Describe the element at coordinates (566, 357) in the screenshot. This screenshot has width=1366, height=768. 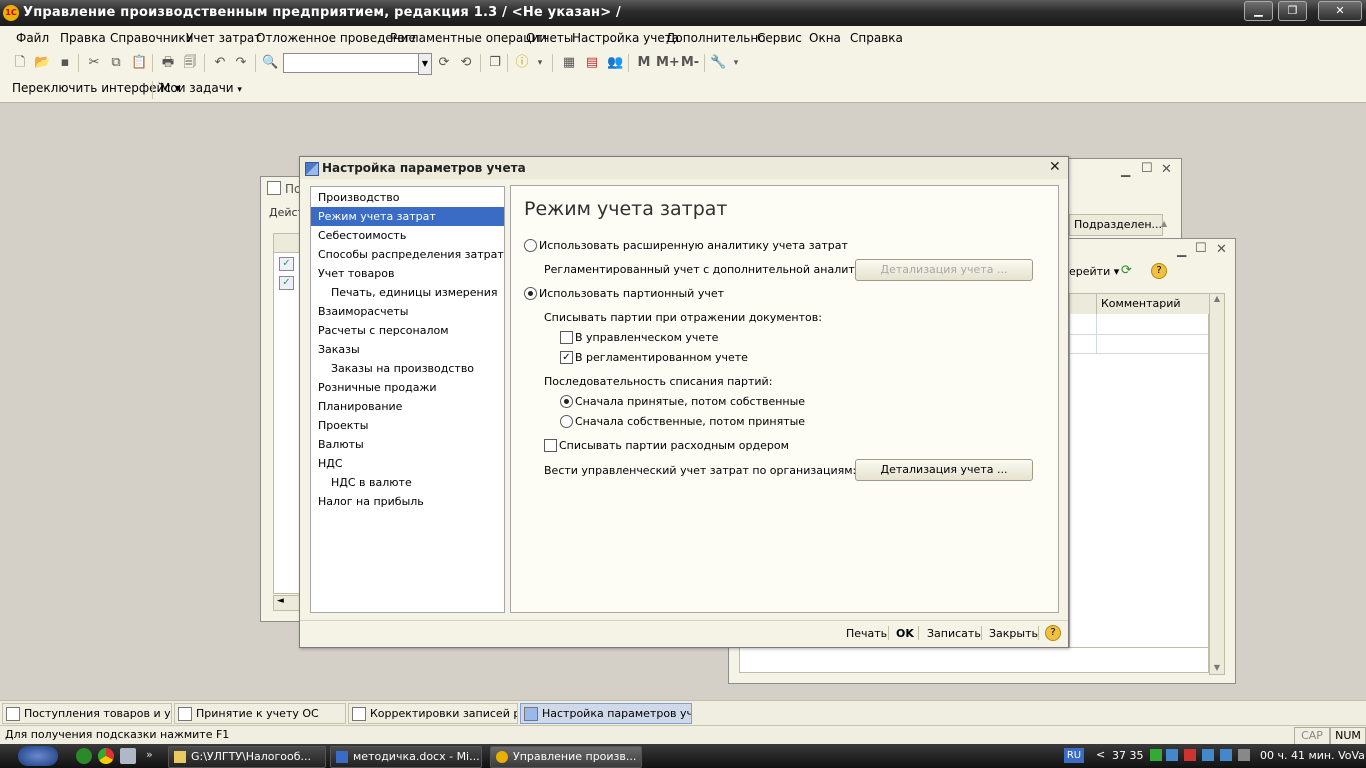
I see `checkbox-regulated-accounting: ✓` at that location.